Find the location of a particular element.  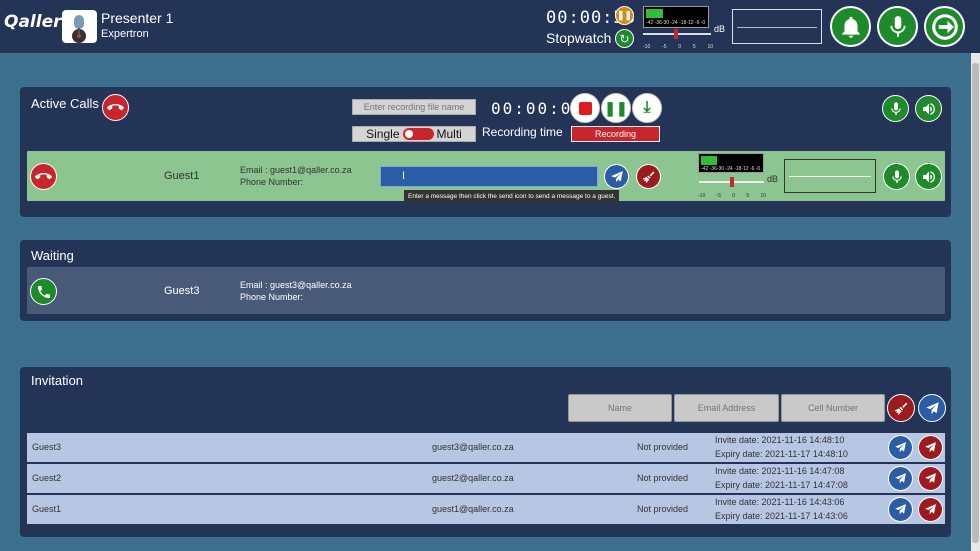

alert-bell-button is located at coordinates (850, 26).